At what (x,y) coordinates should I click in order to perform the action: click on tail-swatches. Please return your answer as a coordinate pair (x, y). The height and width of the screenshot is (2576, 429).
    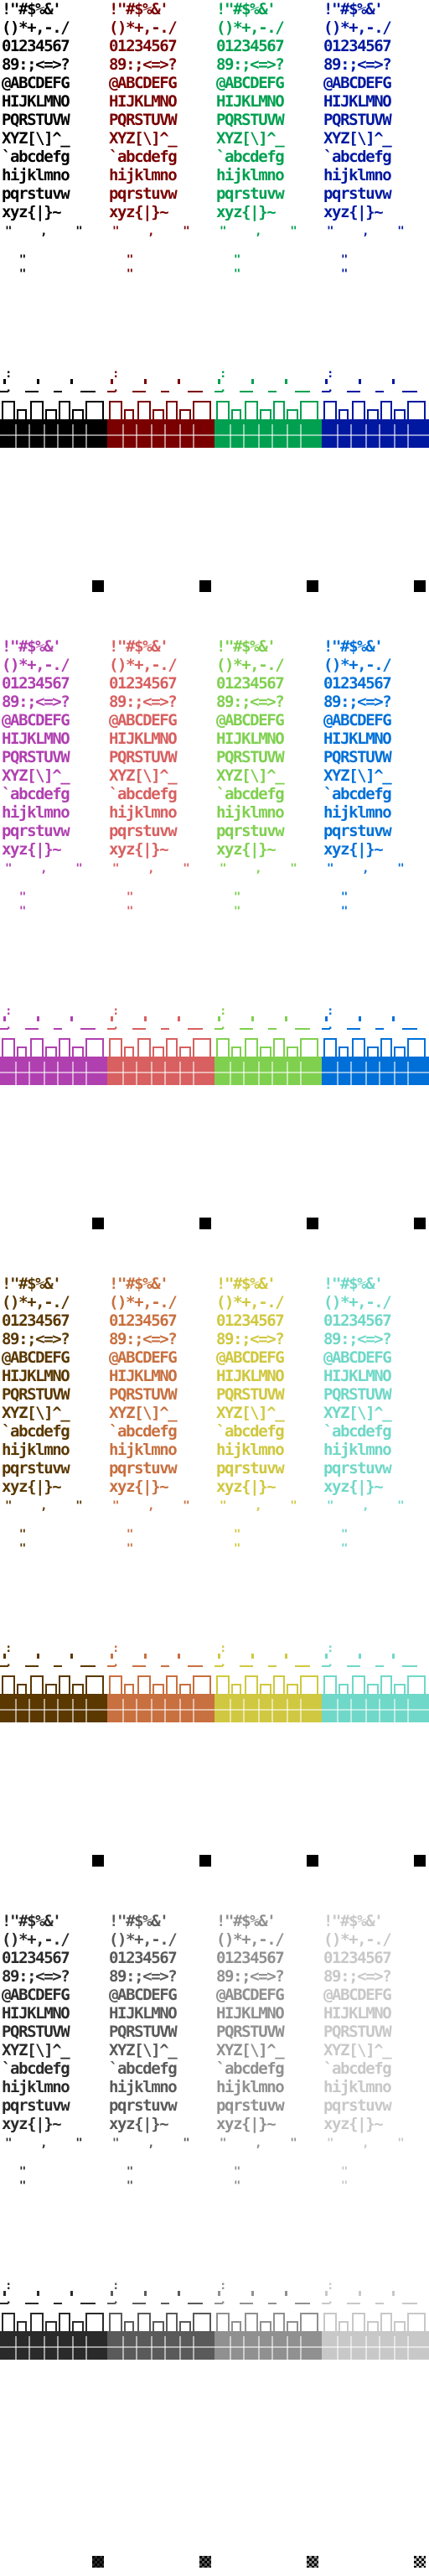
    Looking at the image, I should click on (214, 2562).